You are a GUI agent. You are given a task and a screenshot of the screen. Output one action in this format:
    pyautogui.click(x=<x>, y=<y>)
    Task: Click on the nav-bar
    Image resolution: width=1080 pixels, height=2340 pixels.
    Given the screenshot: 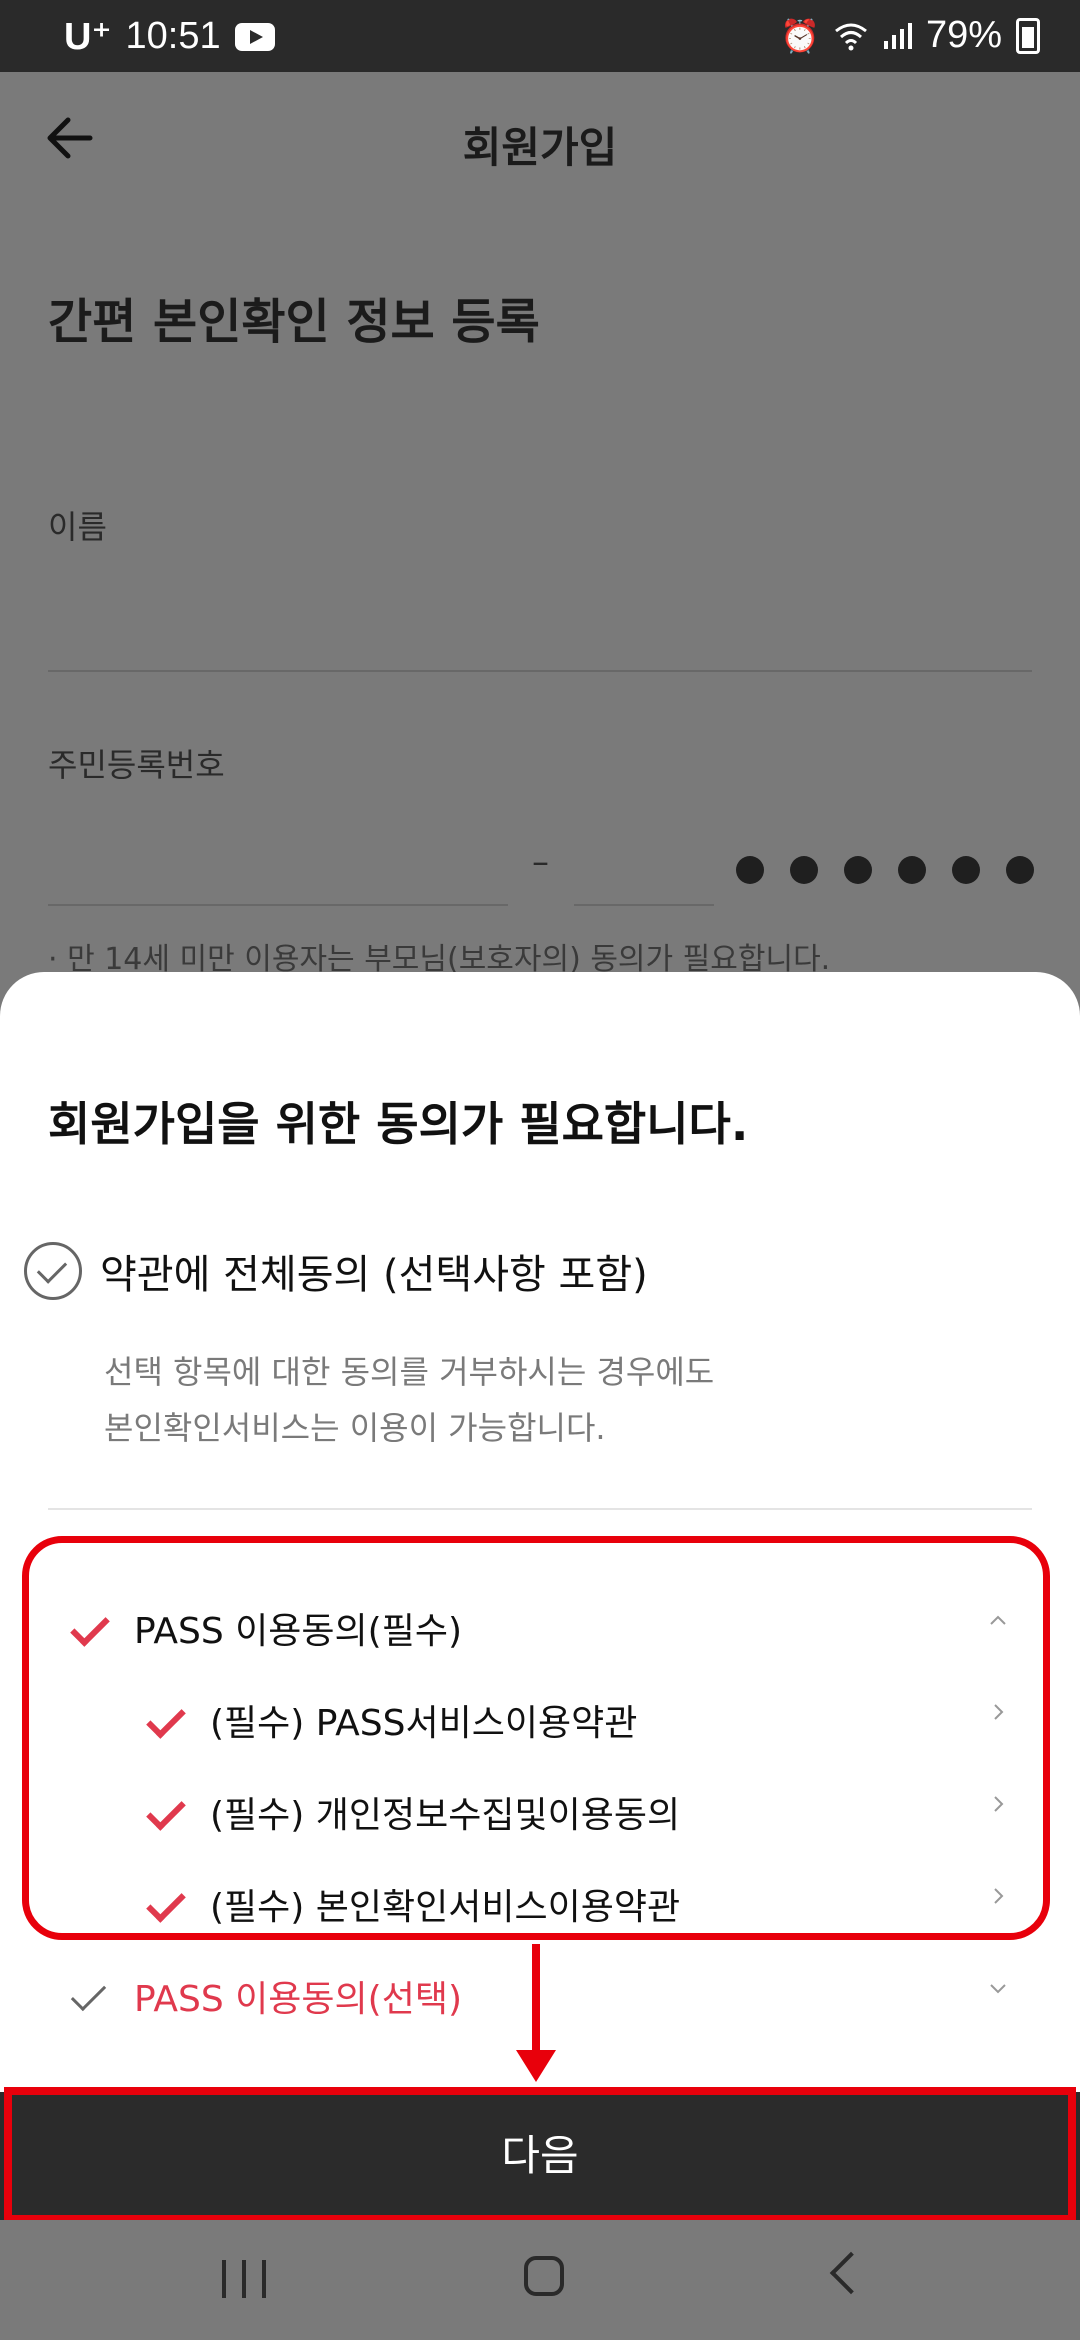 What is the action you would take?
    pyautogui.click(x=540, y=2280)
    